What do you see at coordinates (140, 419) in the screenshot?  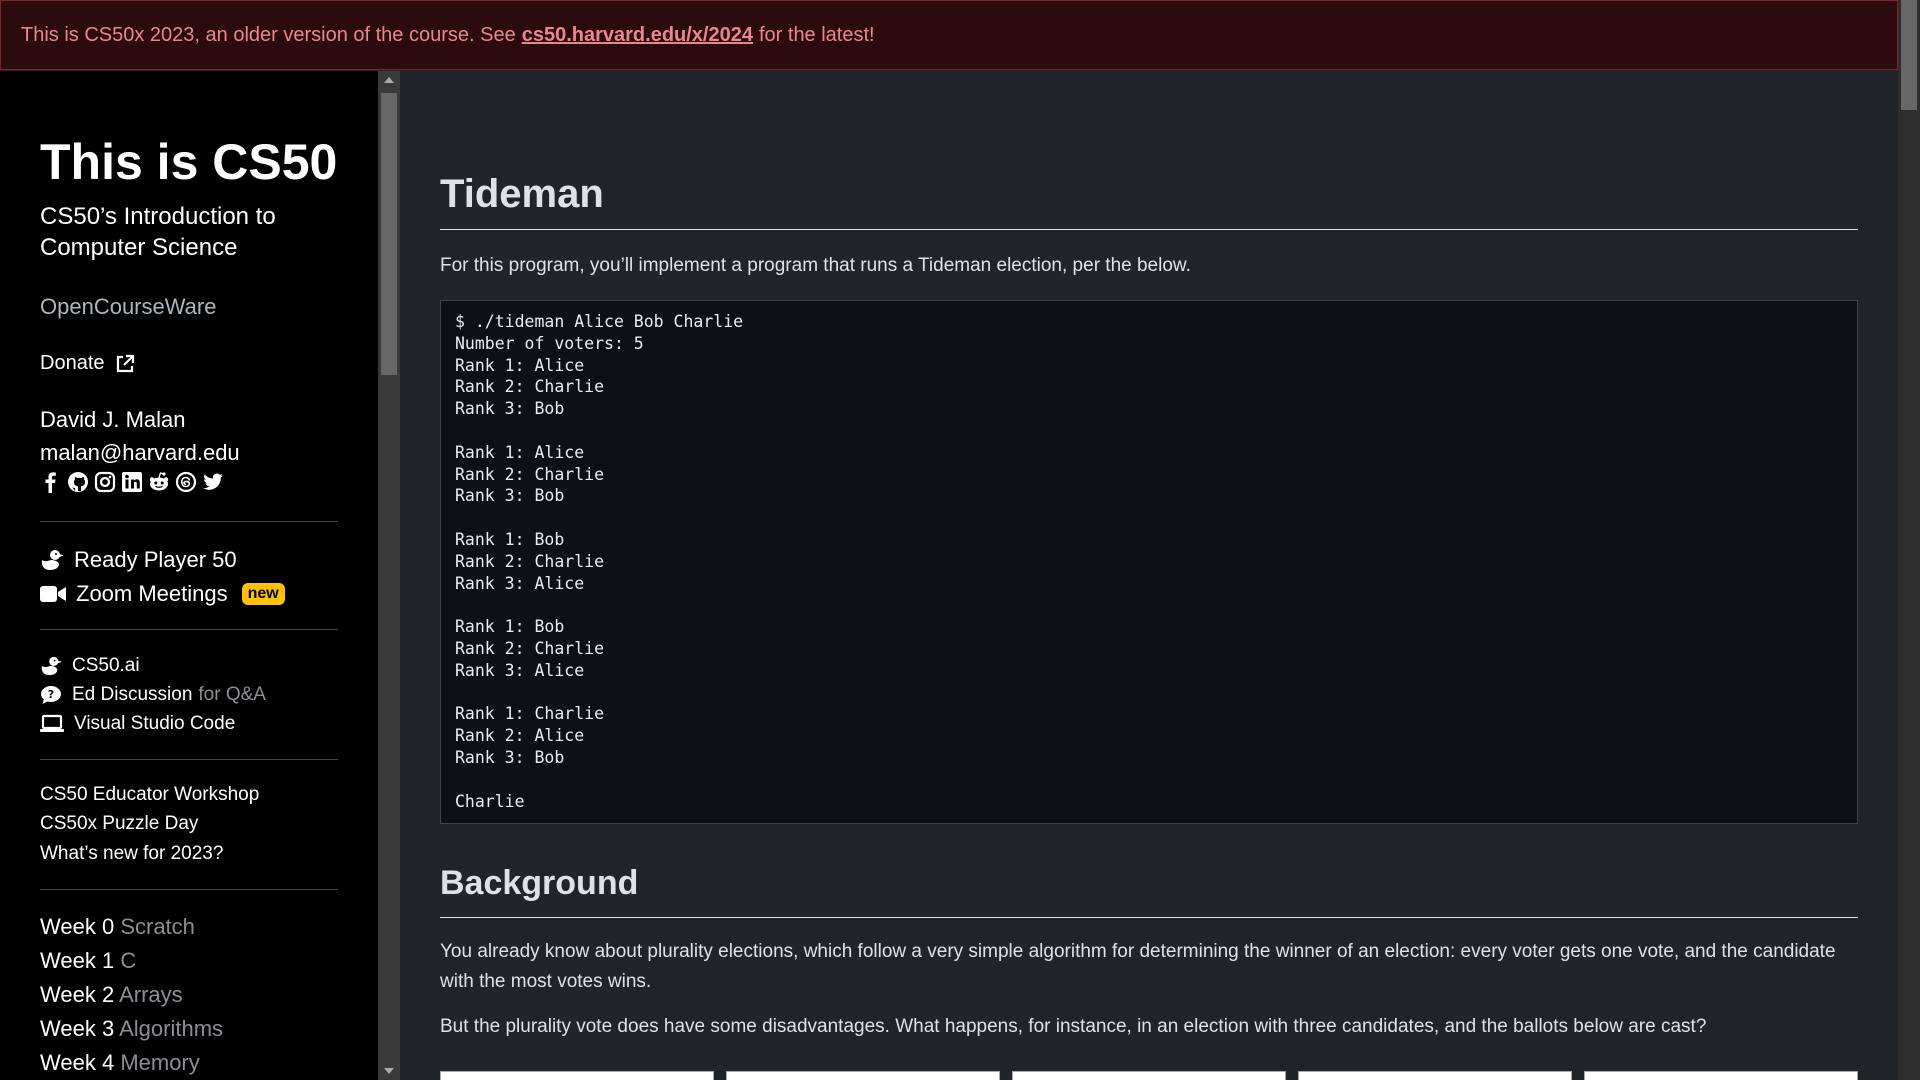 I see `author-name: David J. Malan` at bounding box center [140, 419].